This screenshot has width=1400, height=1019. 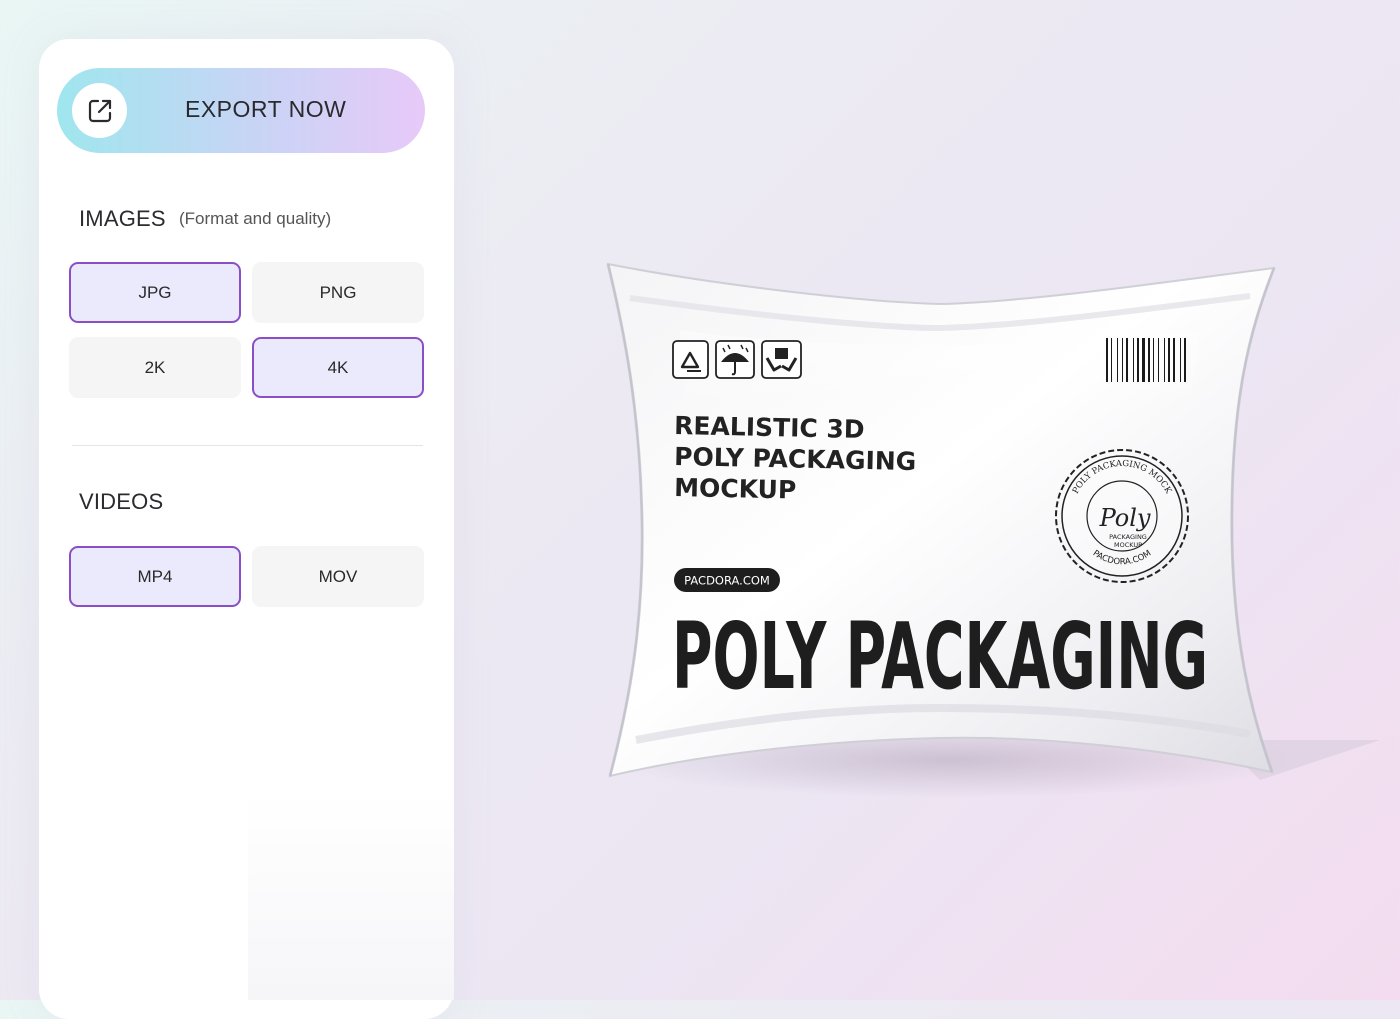 I want to click on headline-line-3: MOCKUP, so click(x=735, y=489).